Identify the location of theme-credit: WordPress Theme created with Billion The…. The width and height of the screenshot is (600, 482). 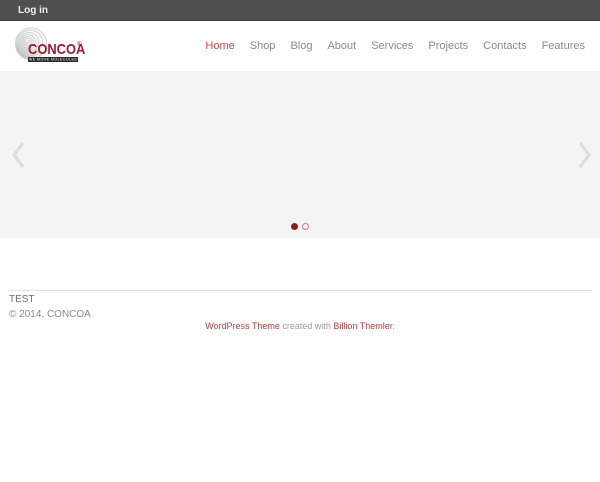
(300, 326).